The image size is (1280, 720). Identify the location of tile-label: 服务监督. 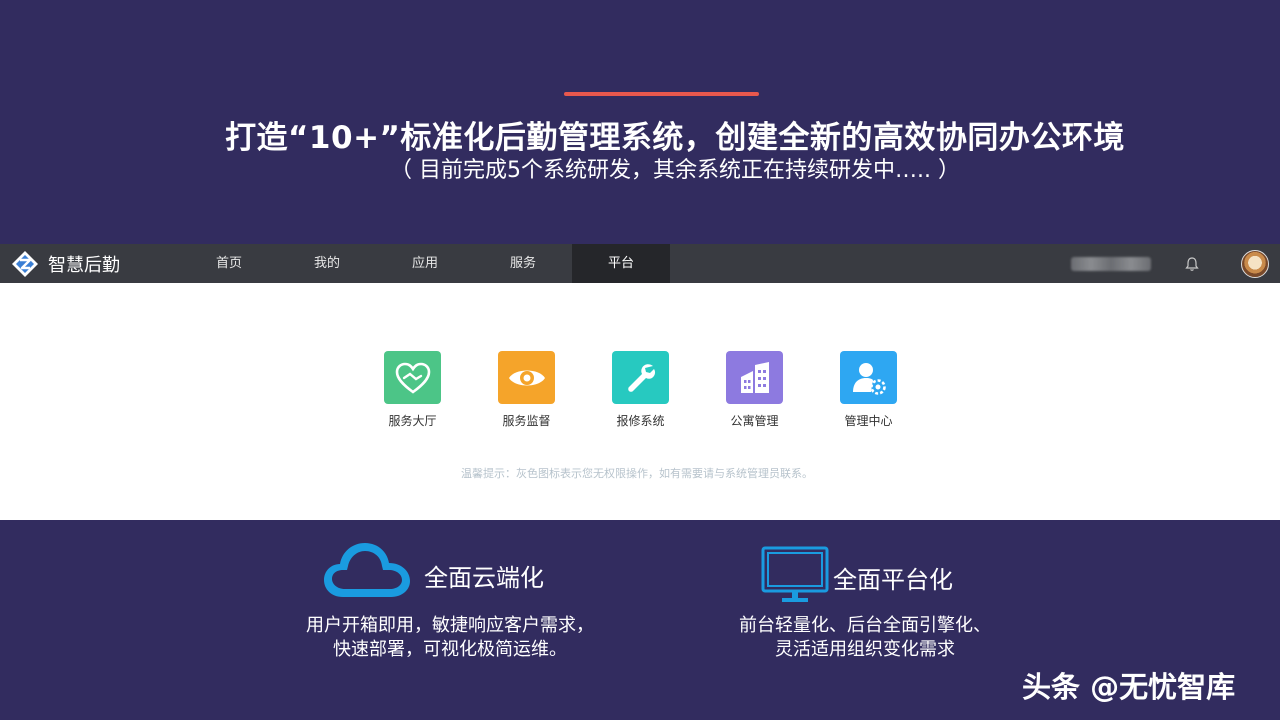
(526, 421).